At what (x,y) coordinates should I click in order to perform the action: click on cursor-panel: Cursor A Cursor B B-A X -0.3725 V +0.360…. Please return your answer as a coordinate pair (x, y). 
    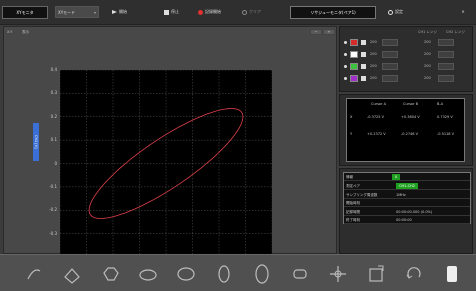
    Looking at the image, I should click on (406, 130).